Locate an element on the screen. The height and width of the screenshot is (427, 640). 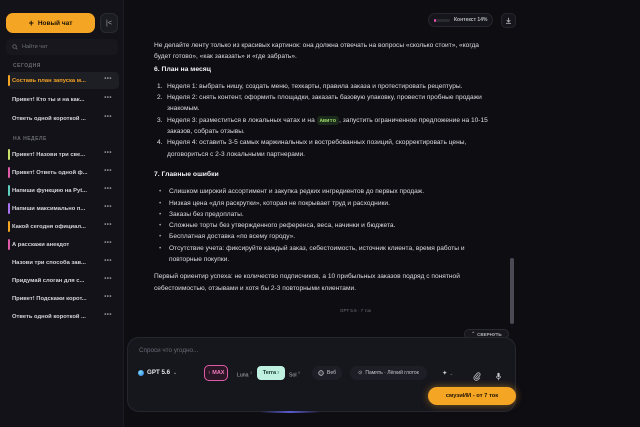
context-progress-bar is located at coordinates (442, 20).